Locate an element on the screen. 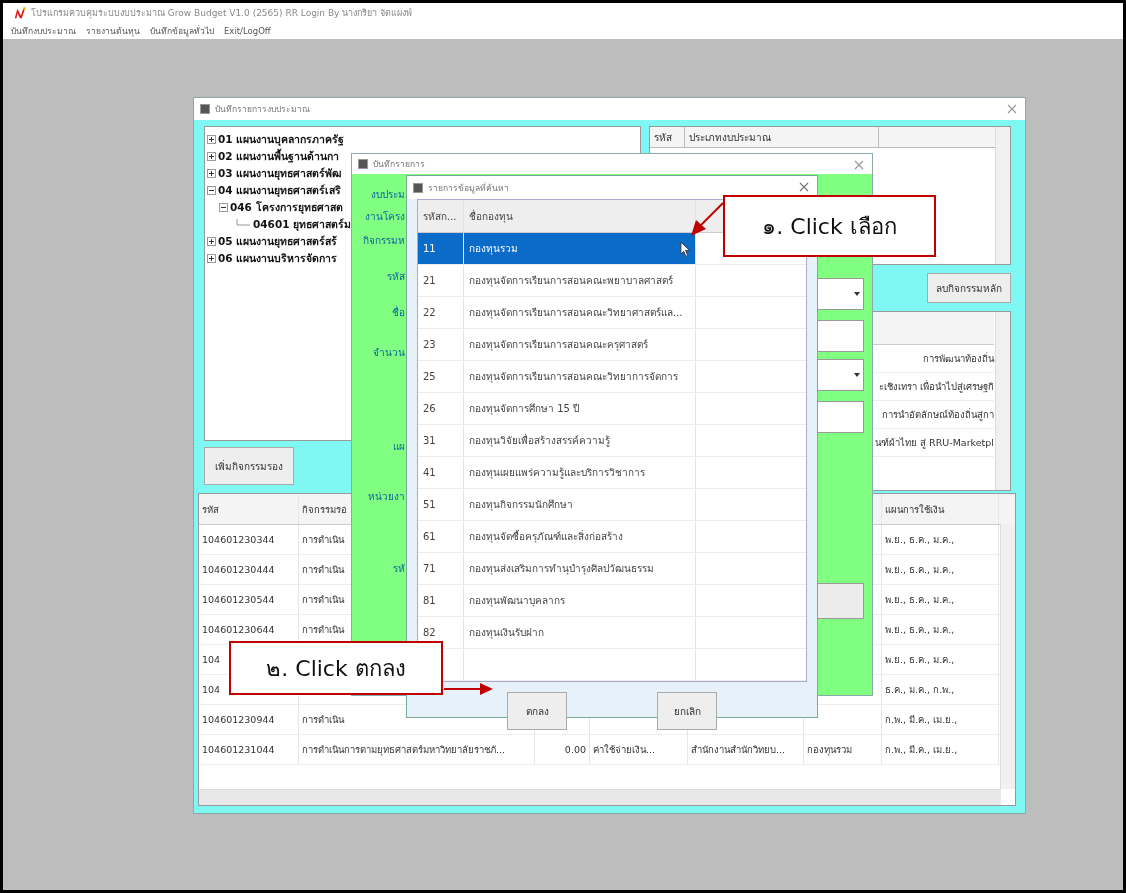 The width and height of the screenshot is (1126, 893). table-cell: 104601230444 is located at coordinates (238, 569).